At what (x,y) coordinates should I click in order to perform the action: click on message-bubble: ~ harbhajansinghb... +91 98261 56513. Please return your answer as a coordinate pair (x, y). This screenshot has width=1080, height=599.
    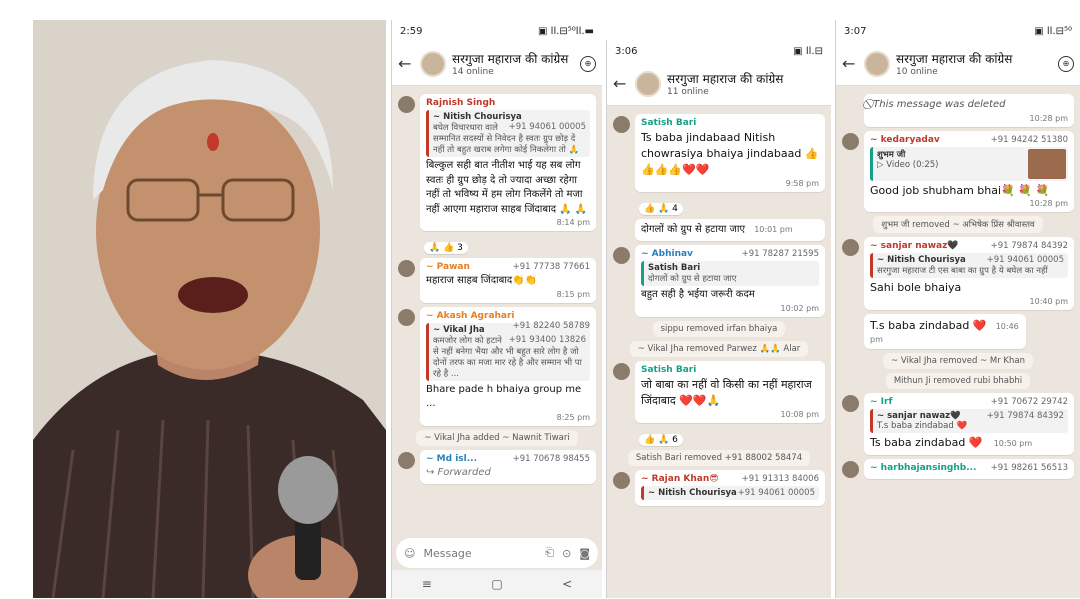
    Looking at the image, I should click on (958, 469).